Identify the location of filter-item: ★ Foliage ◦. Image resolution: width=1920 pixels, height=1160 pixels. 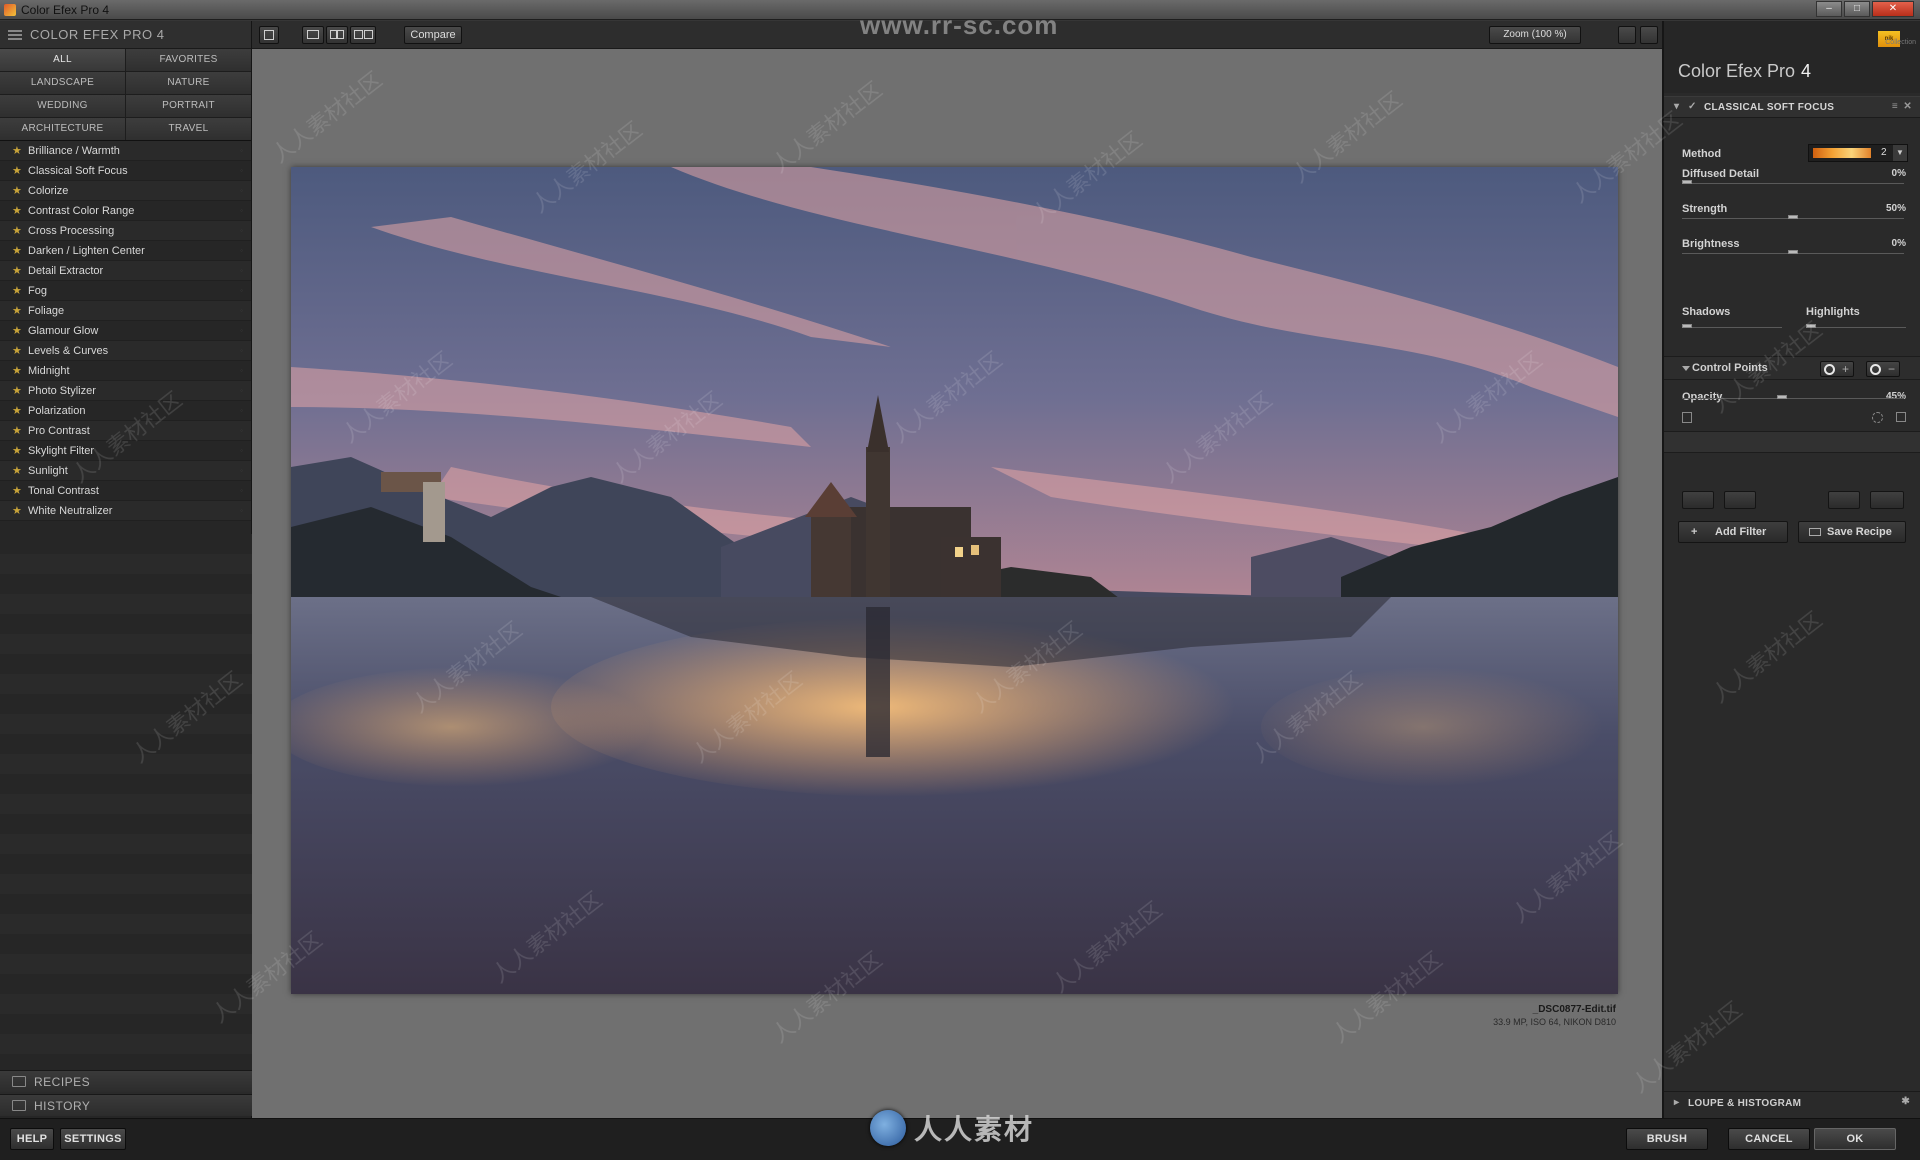
(125, 311).